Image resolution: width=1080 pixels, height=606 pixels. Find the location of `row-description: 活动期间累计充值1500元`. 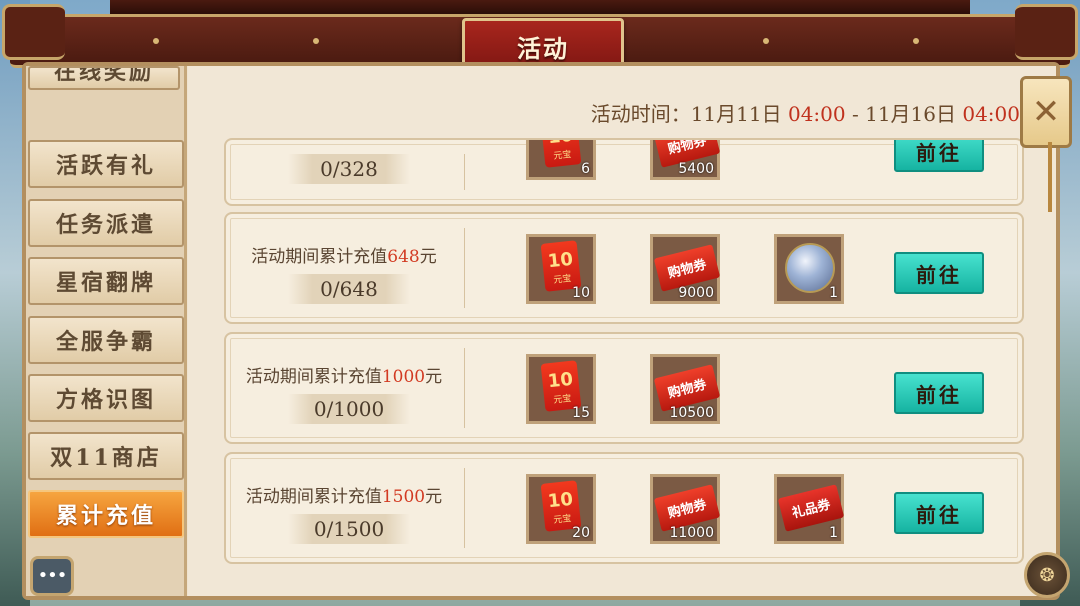

row-description: 活动期间累计充值1500元 is located at coordinates (344, 494).